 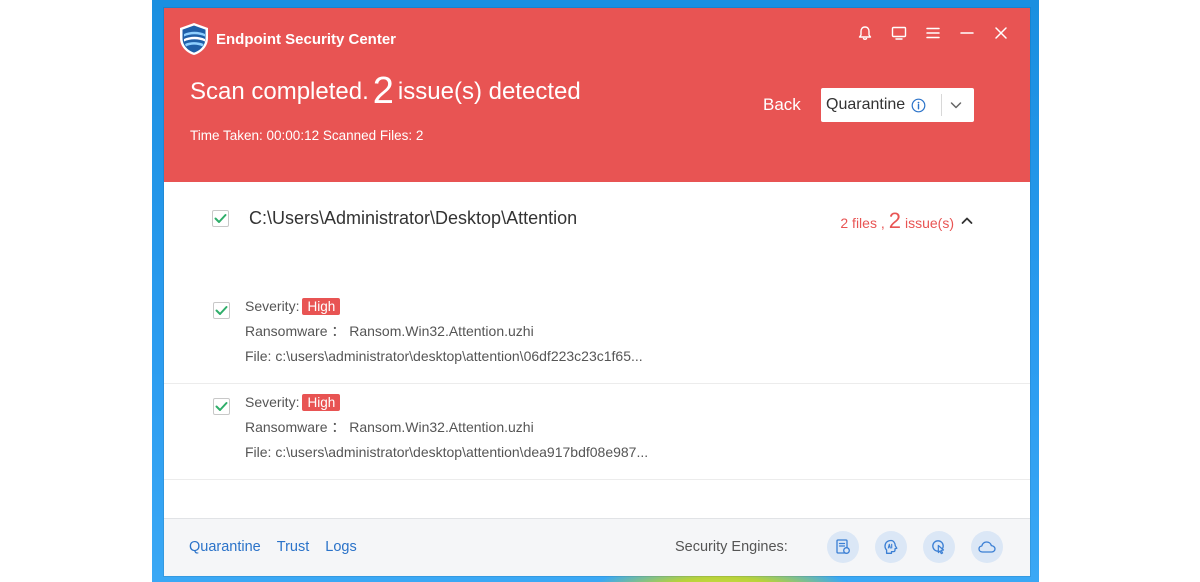 I want to click on minimize-icon, so click(x=967, y=33).